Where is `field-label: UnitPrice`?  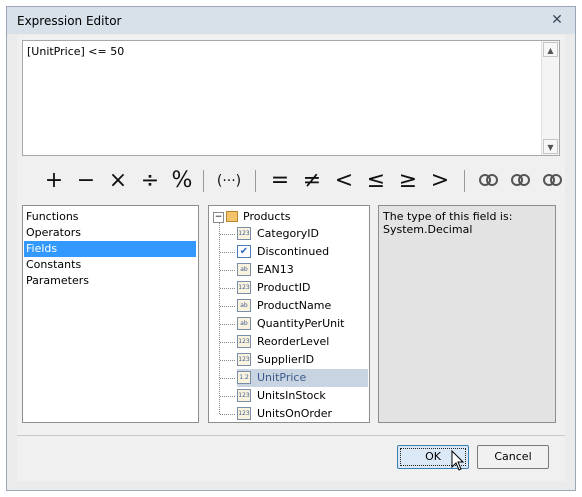 field-label: UnitPrice is located at coordinates (282, 377).